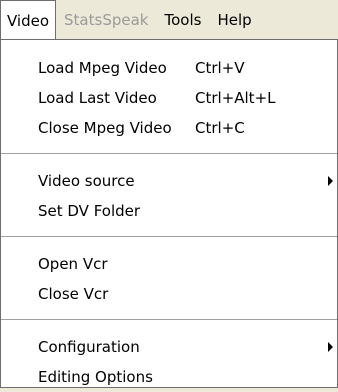 This screenshot has width=338, height=392. Describe the element at coordinates (169, 377) in the screenshot. I see `menu-item-editing-options: Editing Options` at that location.